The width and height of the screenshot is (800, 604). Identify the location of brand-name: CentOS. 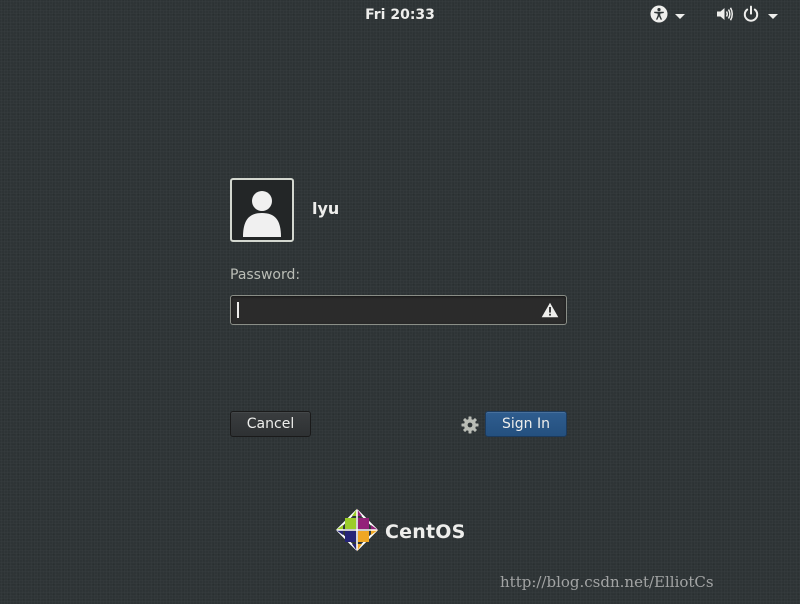
(425, 531).